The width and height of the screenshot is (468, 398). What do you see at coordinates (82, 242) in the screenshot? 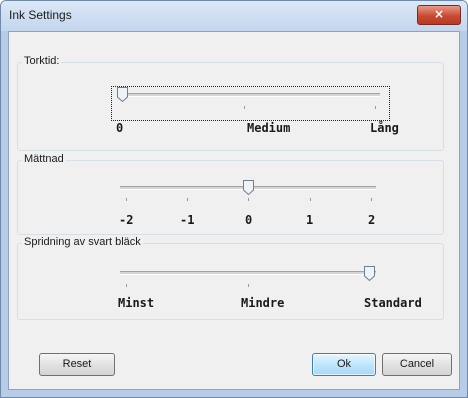
I see `black-bleed-label: Spridning av svart bläck` at bounding box center [82, 242].